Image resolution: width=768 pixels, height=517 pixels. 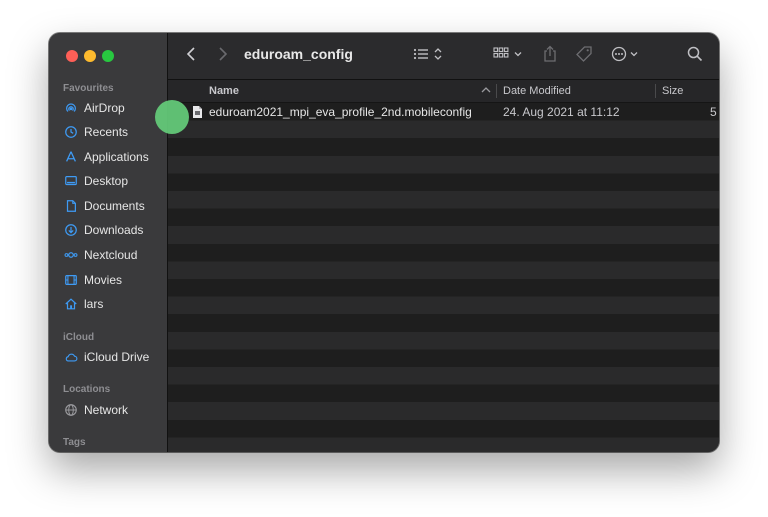 What do you see at coordinates (224, 91) in the screenshot?
I see `column-header-name-label: Name` at bounding box center [224, 91].